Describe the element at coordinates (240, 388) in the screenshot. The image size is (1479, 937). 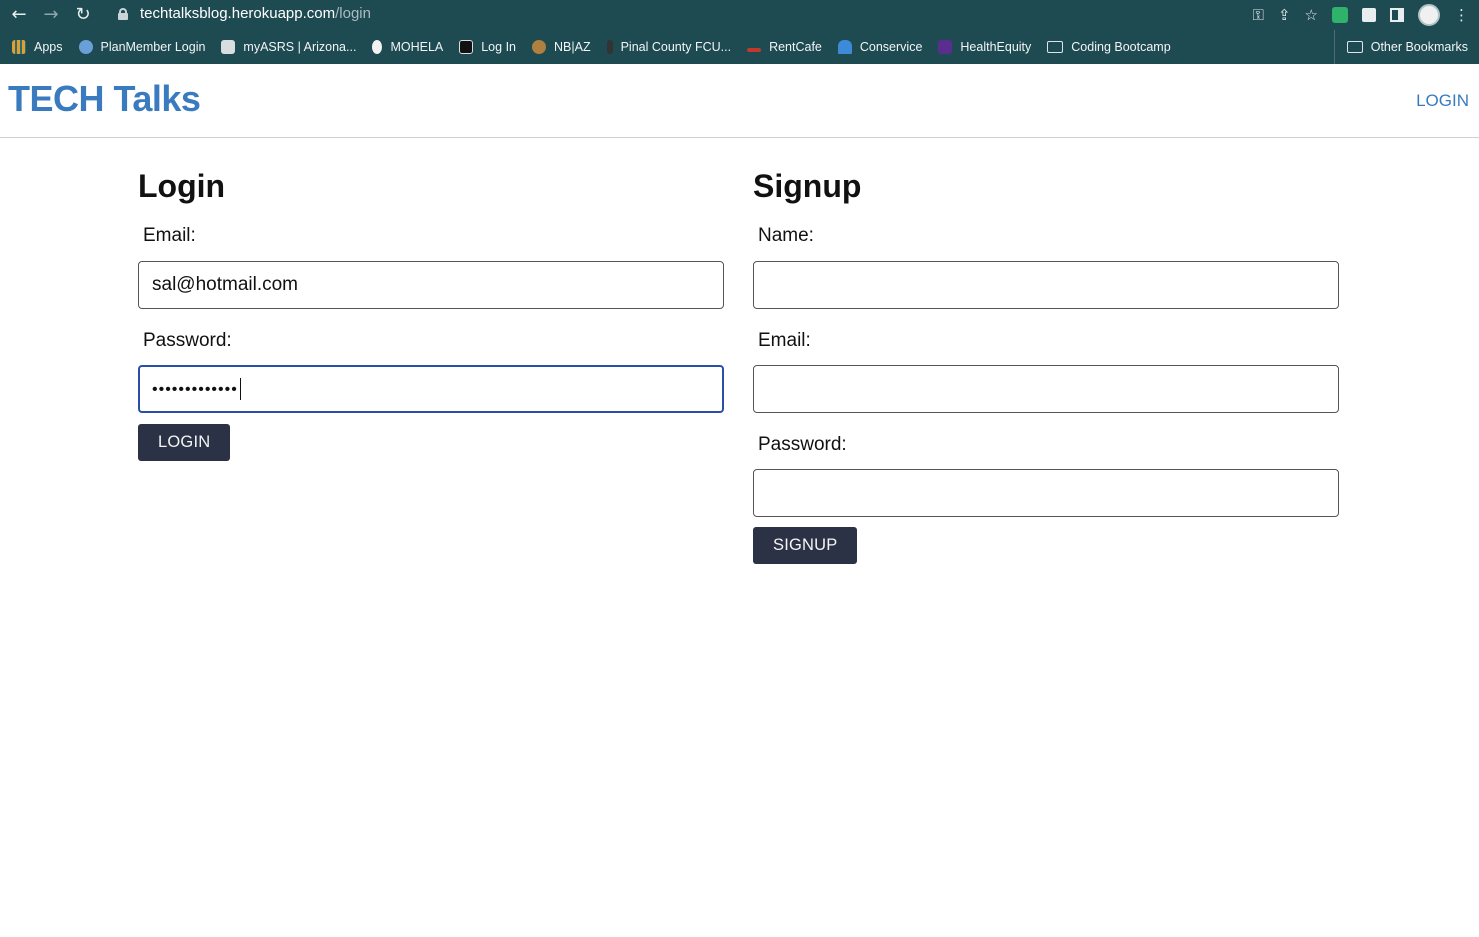
I see `text-caret` at that location.